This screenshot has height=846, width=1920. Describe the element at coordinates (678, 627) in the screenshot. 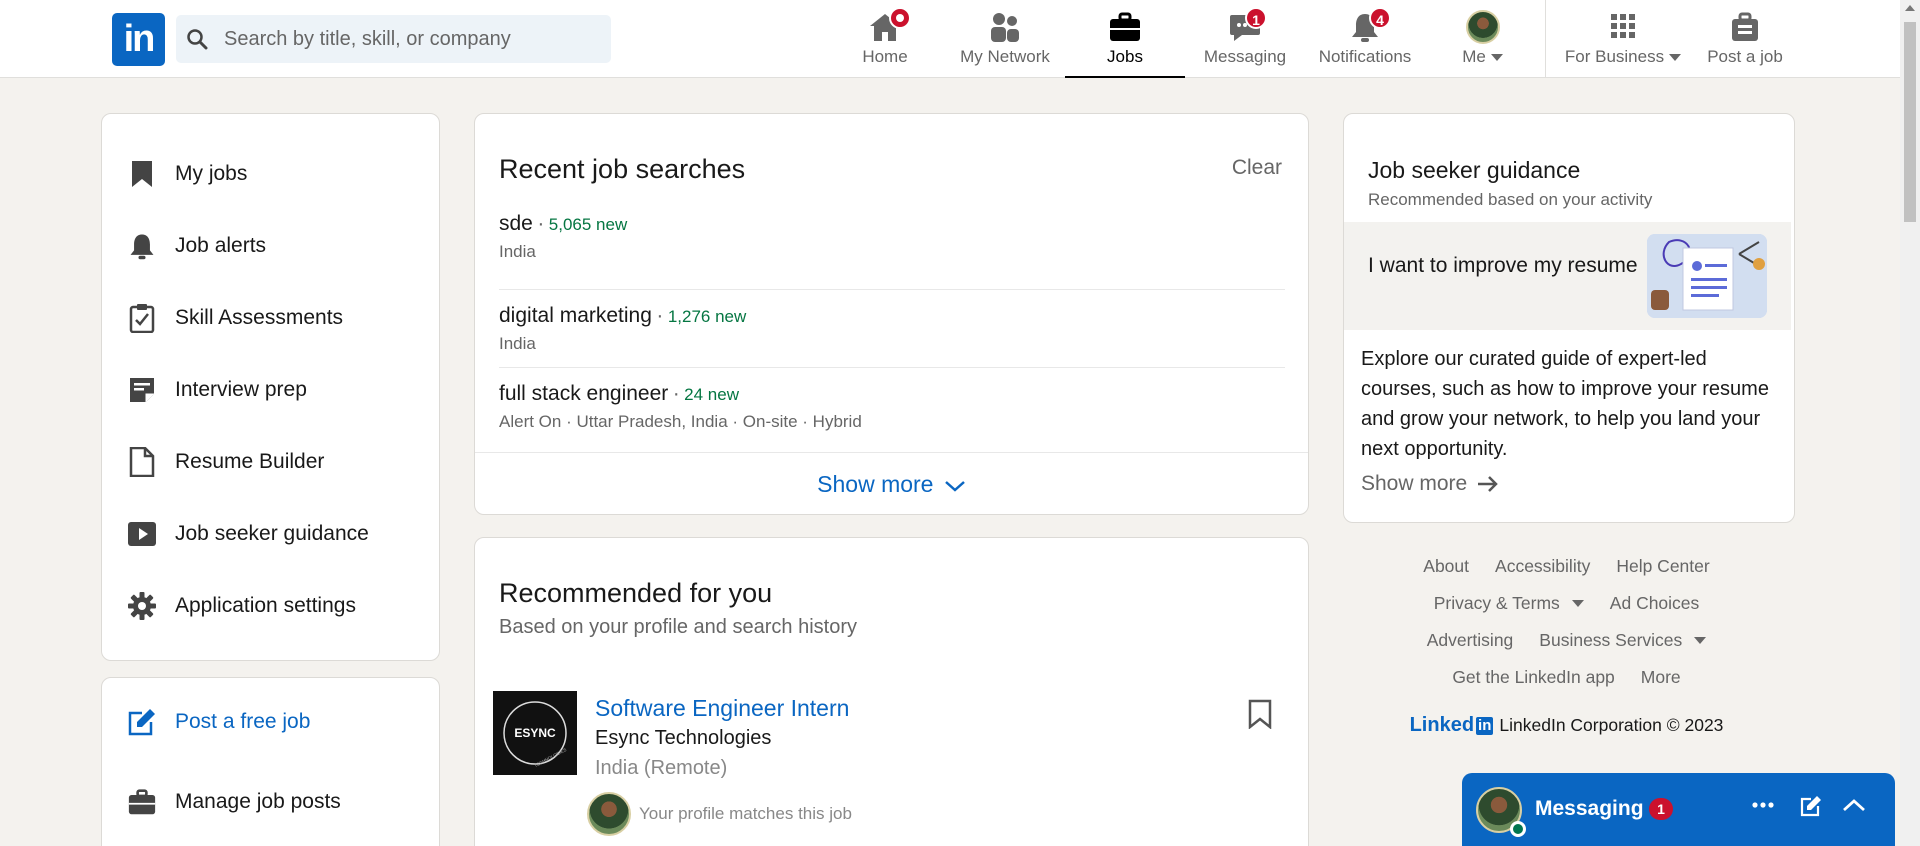

I see `recommended-subtitle: Based on your profile and search history` at that location.